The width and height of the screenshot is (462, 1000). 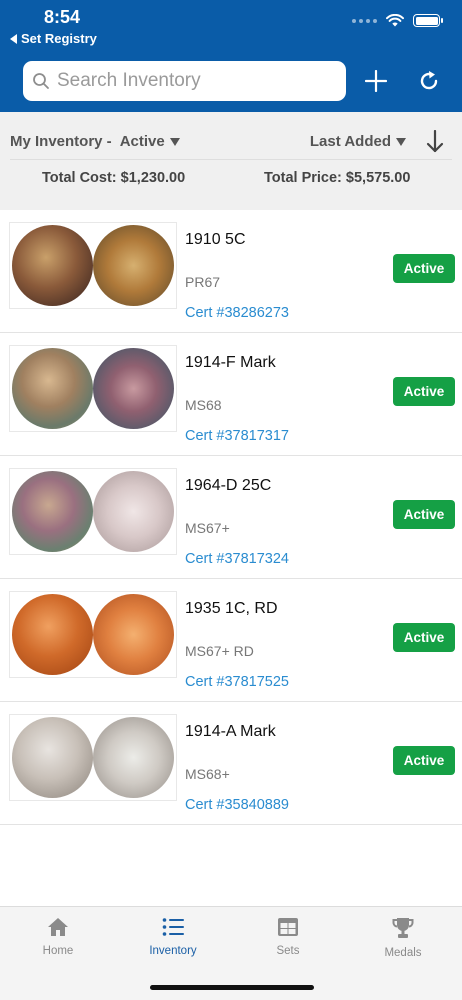 I want to click on search-placeholder: Search Inventory, so click(x=129, y=80).